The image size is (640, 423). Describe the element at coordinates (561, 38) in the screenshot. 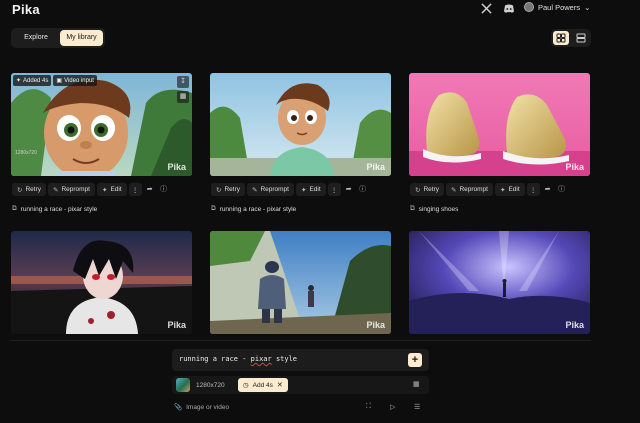

I see `grid-view-icon` at that location.